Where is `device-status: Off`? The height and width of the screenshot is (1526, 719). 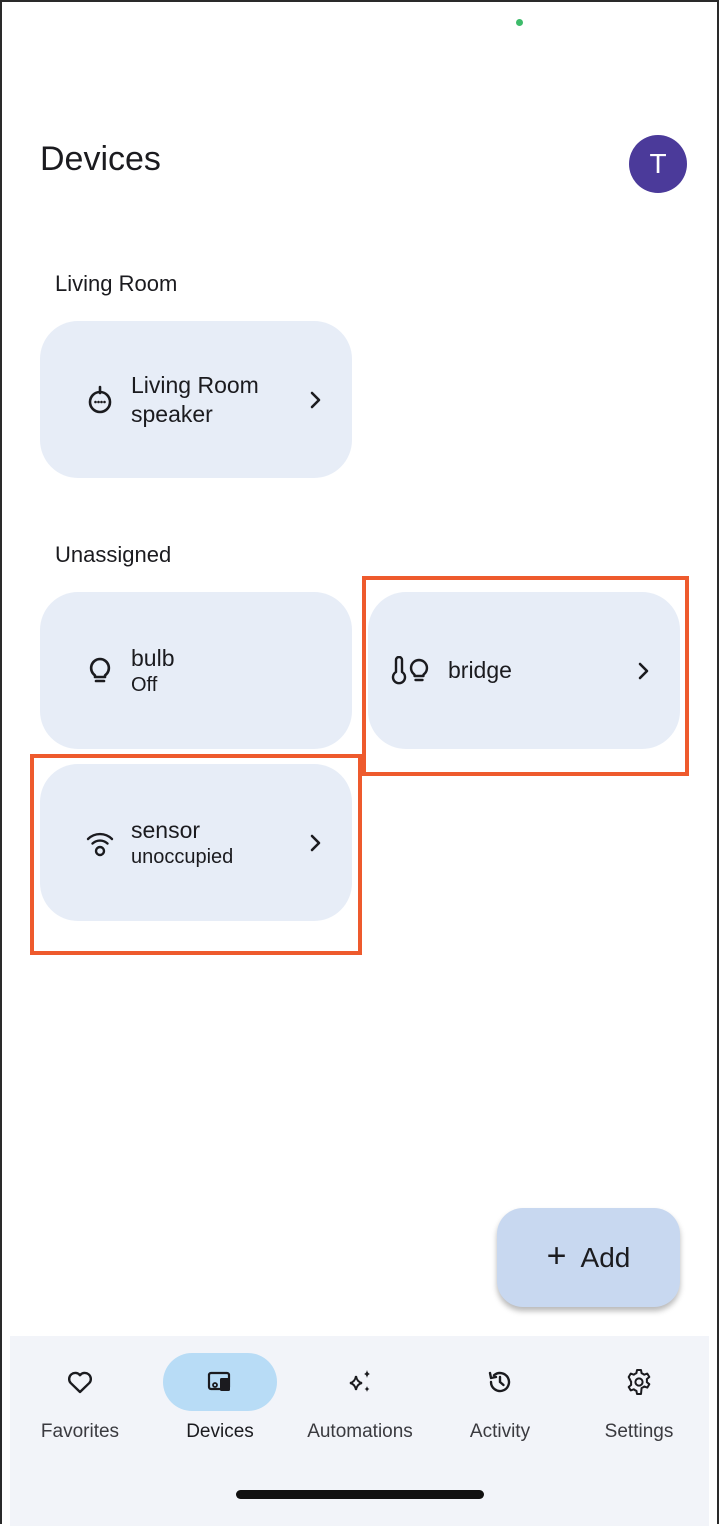 device-status: Off is located at coordinates (144, 685).